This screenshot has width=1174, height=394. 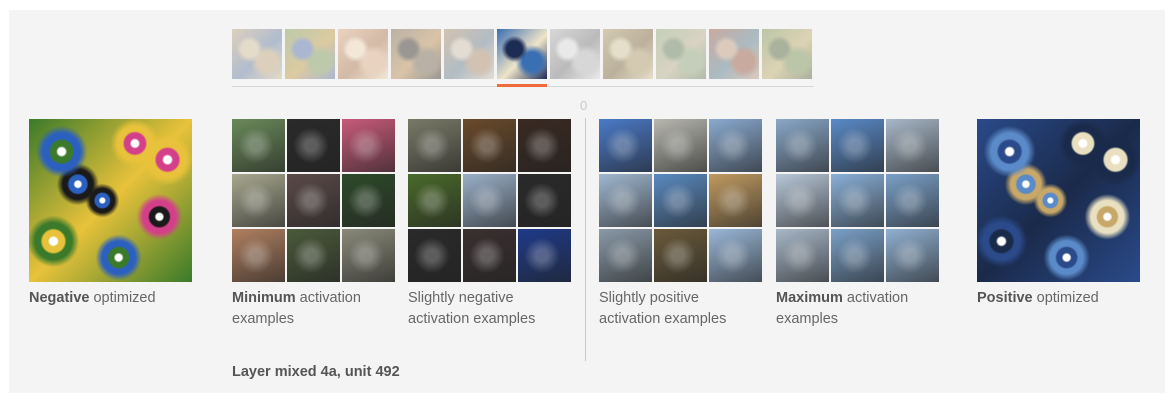 What do you see at coordinates (296, 308) in the screenshot?
I see `minimum-examples-caption: Minimum activation examples` at bounding box center [296, 308].